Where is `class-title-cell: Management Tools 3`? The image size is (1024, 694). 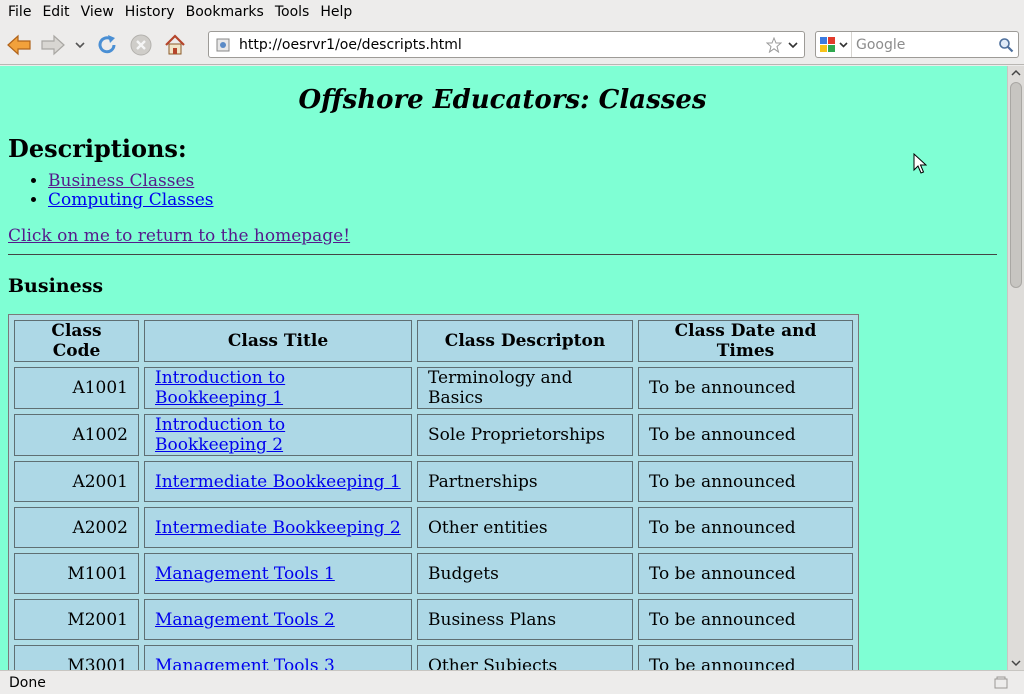 class-title-cell: Management Tools 3 is located at coordinates (278, 657).